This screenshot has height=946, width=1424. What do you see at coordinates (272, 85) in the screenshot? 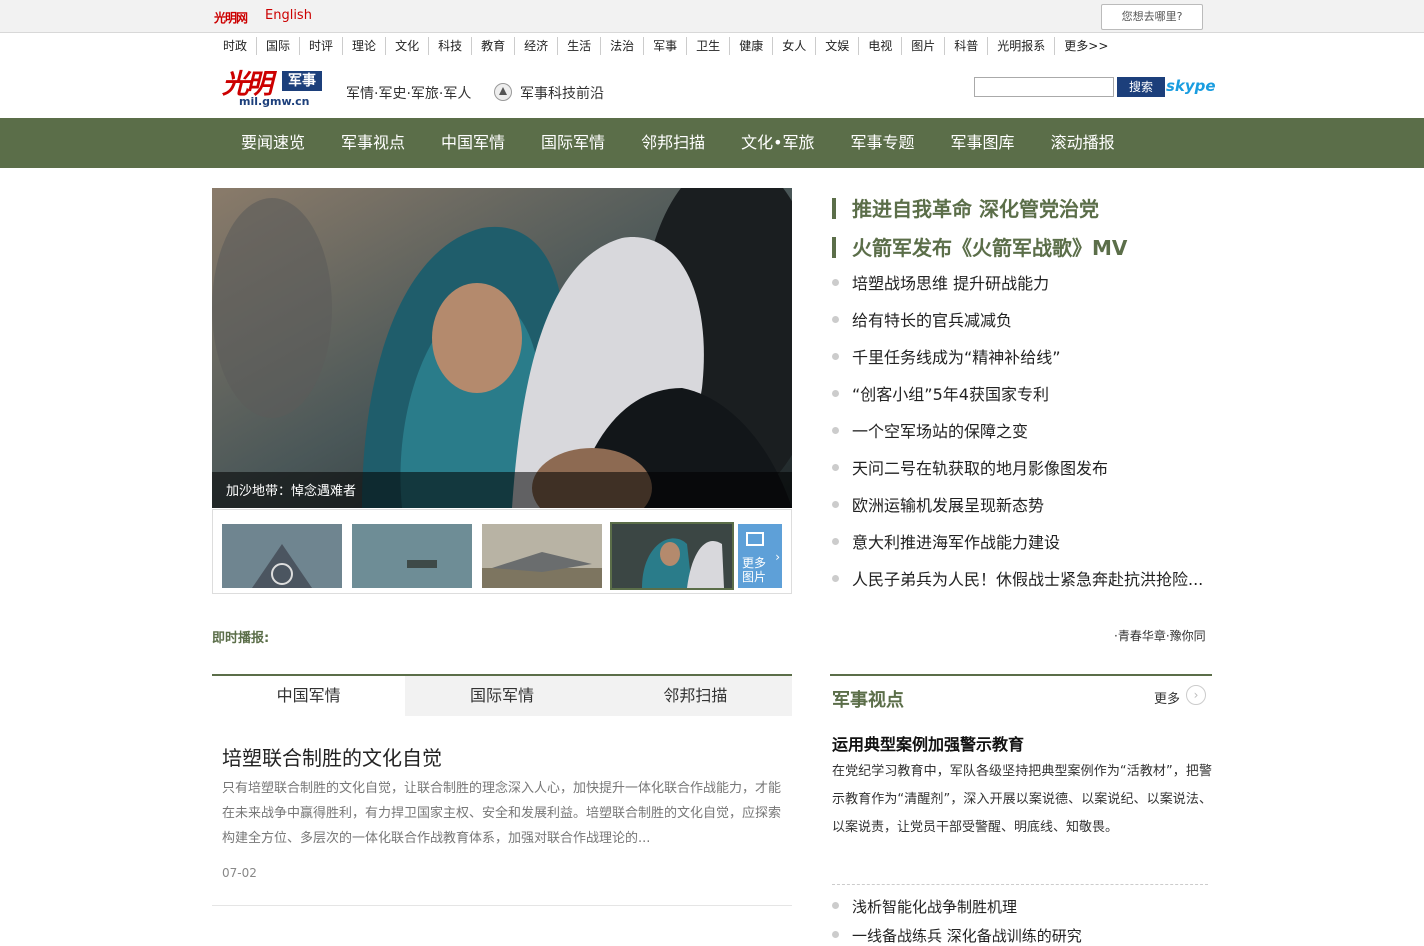
I see `mil-logo: 光明 军事 mil.gmw.cn` at bounding box center [272, 85].